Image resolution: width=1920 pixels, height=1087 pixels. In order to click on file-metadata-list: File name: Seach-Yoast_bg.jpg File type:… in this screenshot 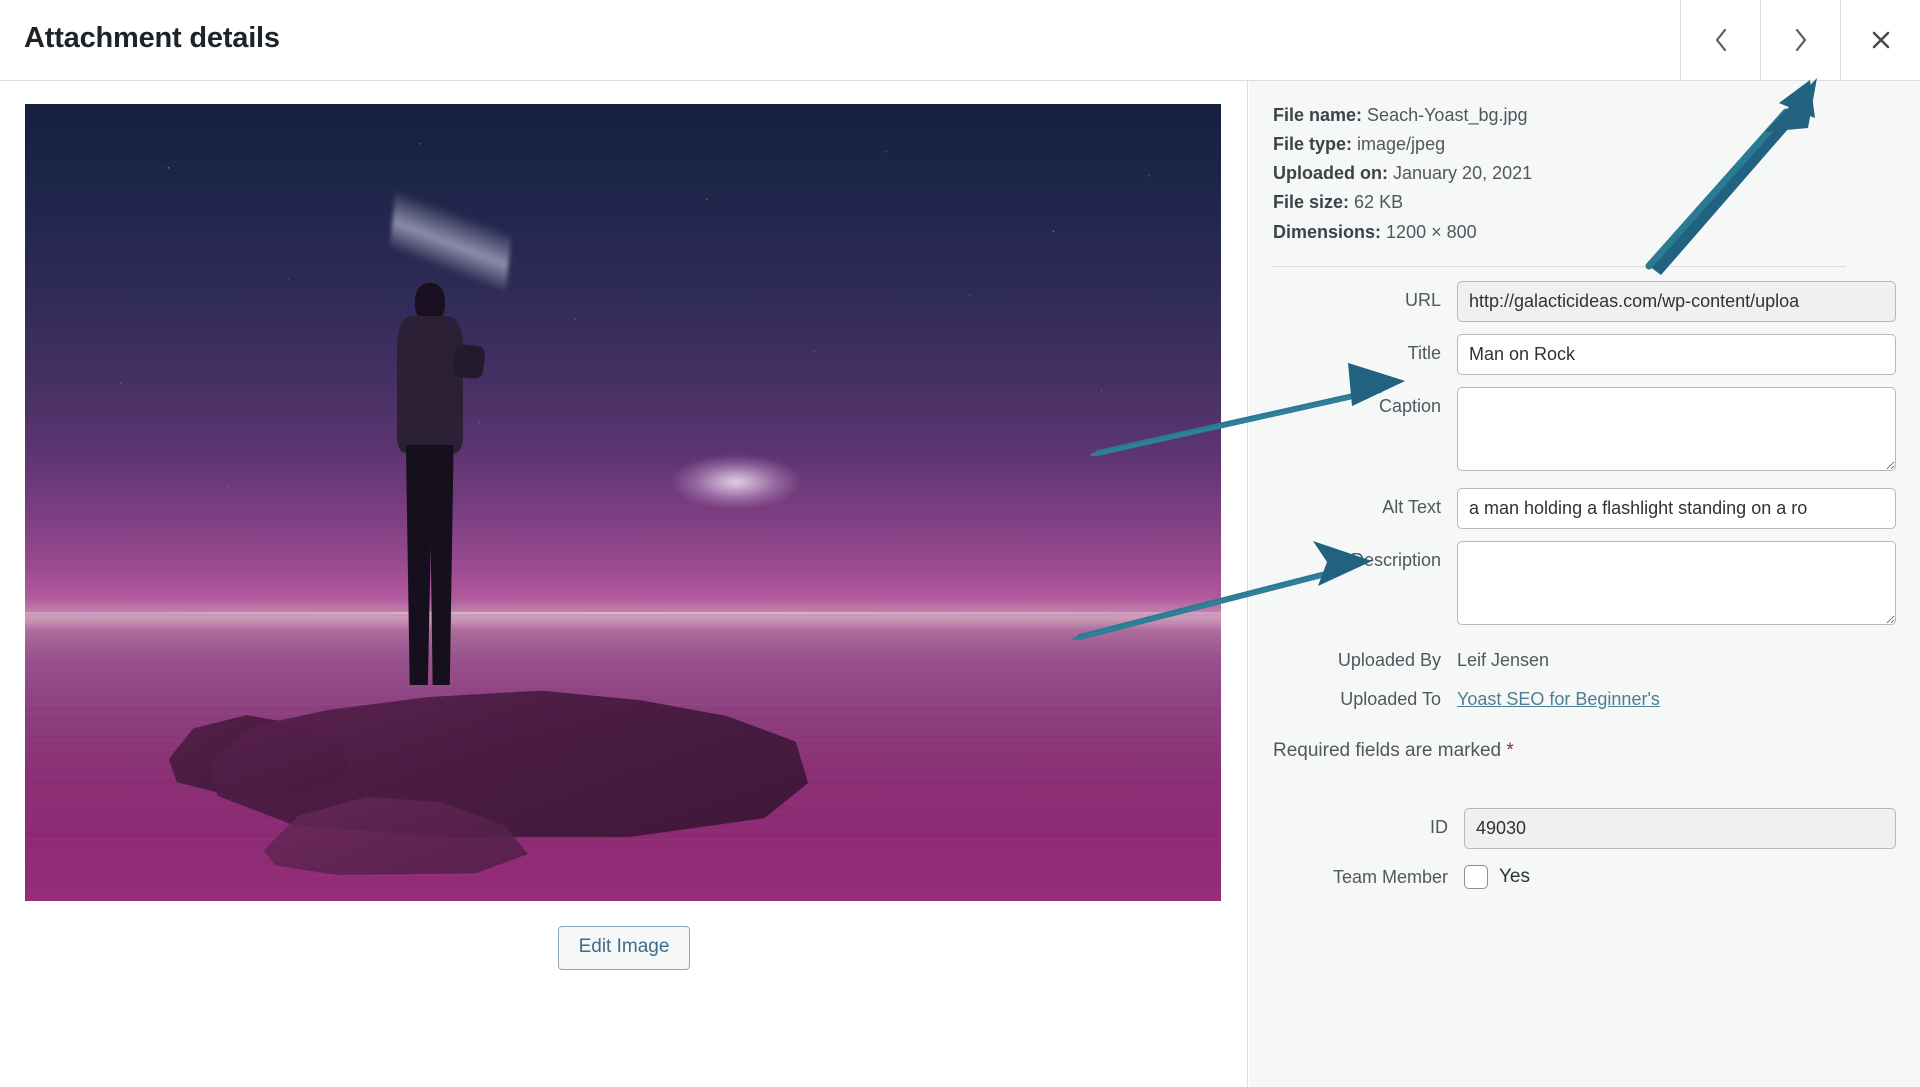, I will do `click(1573, 174)`.